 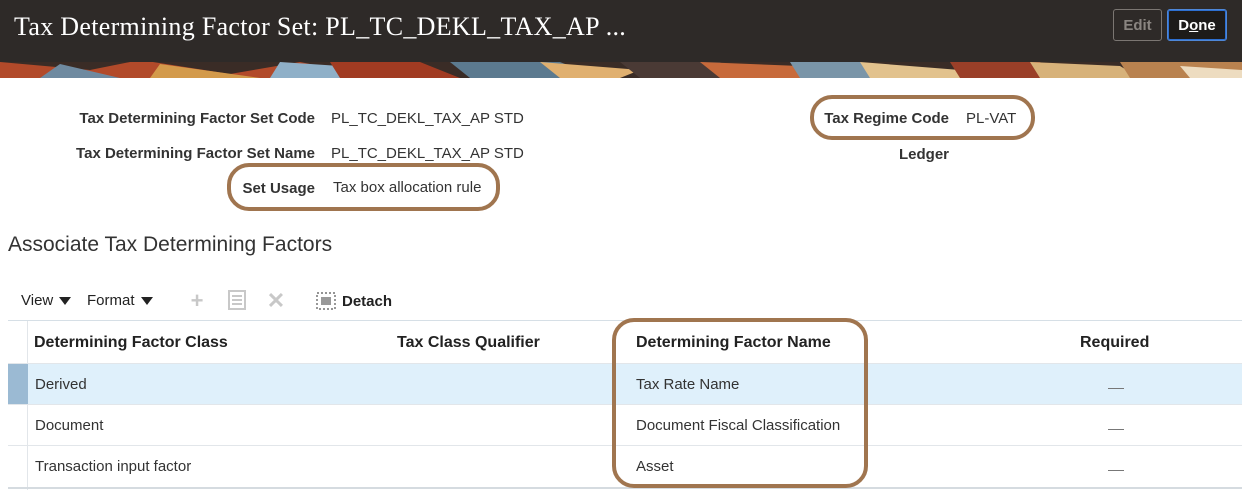 I want to click on add-icon: +, so click(x=197, y=301).